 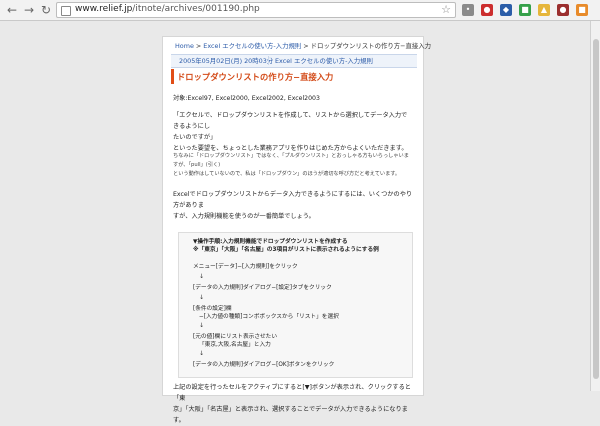 What do you see at coordinates (371, 46) in the screenshot?
I see `breadcrumb-current: ドロップダウンリストの作り方−直接入力` at bounding box center [371, 46].